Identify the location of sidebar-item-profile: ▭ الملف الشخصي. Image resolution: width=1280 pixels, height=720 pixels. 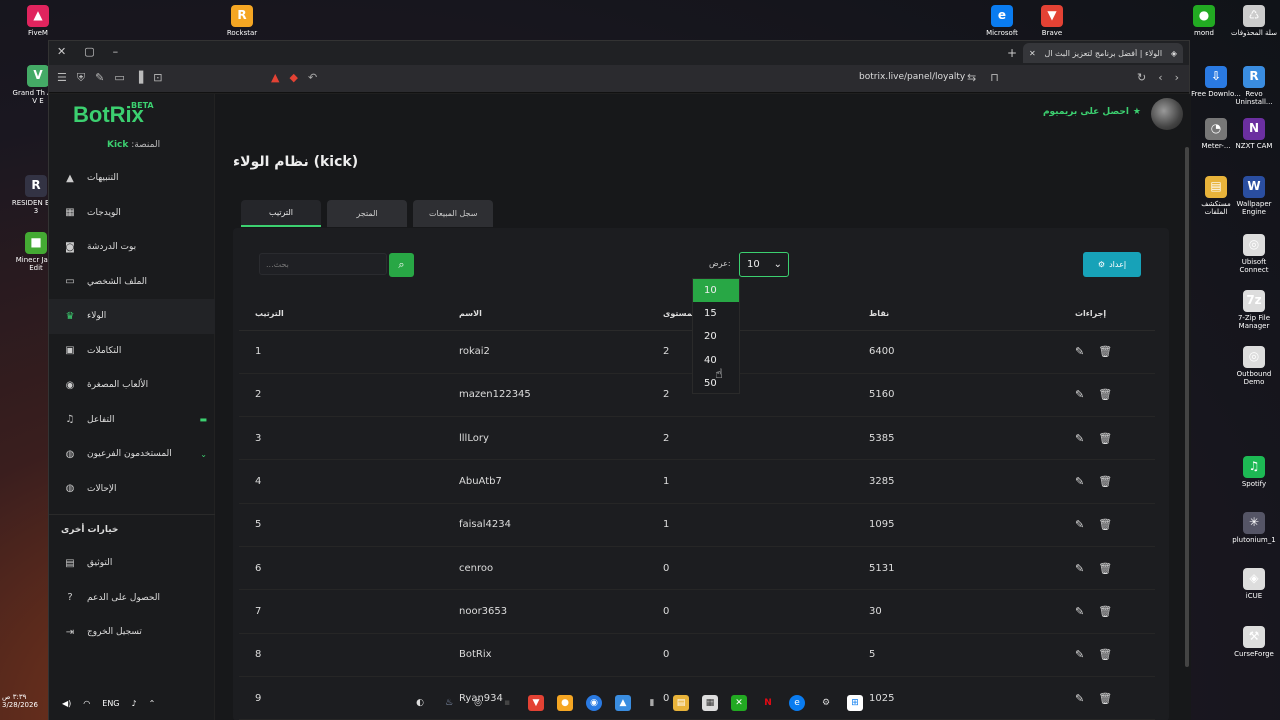
(132, 282).